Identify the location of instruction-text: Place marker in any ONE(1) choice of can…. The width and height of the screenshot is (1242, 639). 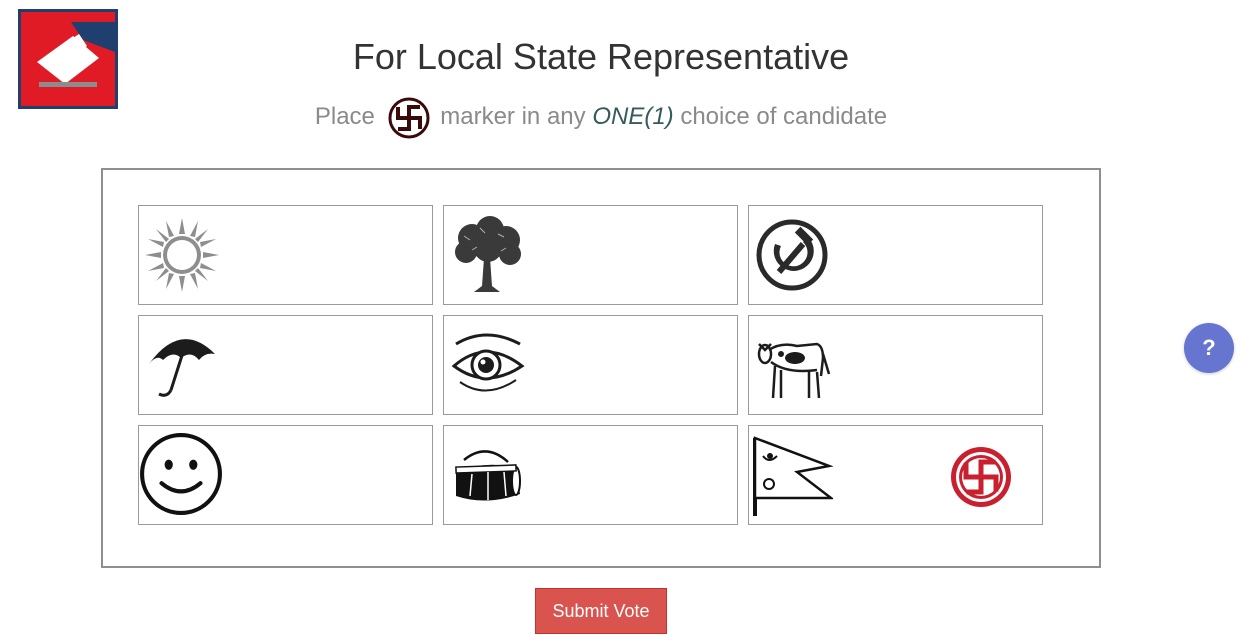
(601, 117).